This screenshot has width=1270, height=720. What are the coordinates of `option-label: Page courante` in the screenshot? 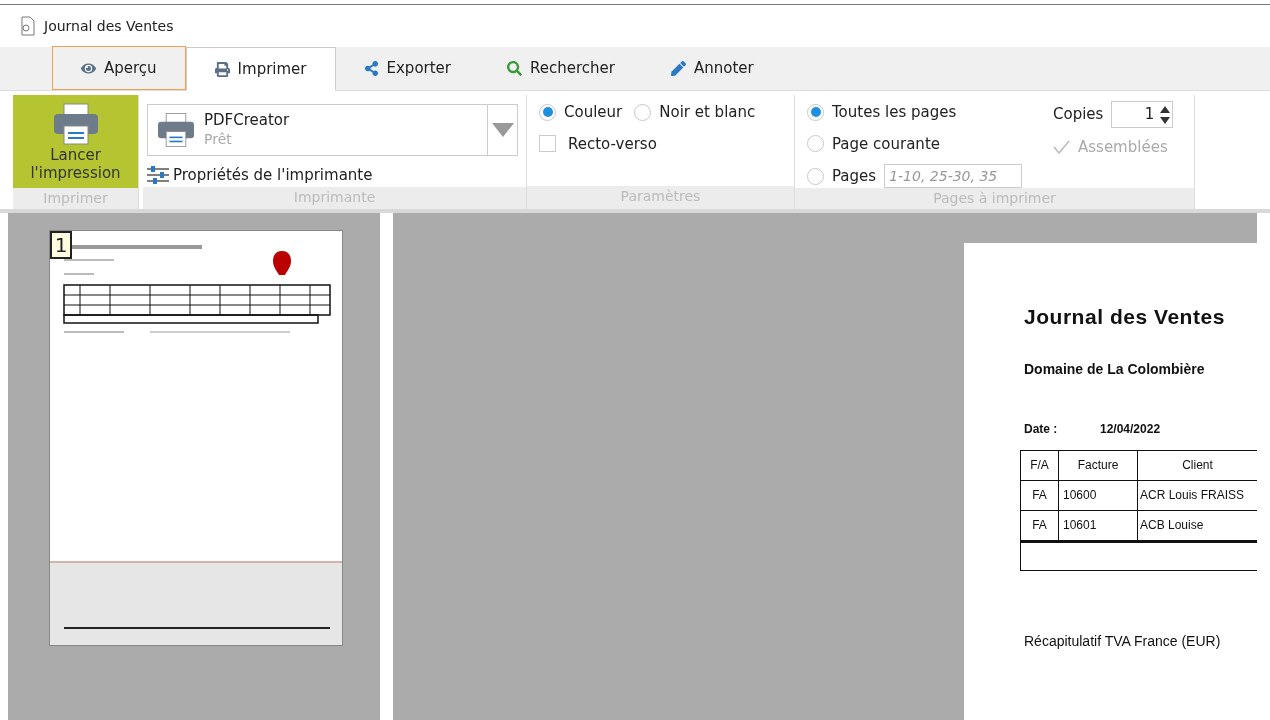 It's located at (886, 144).